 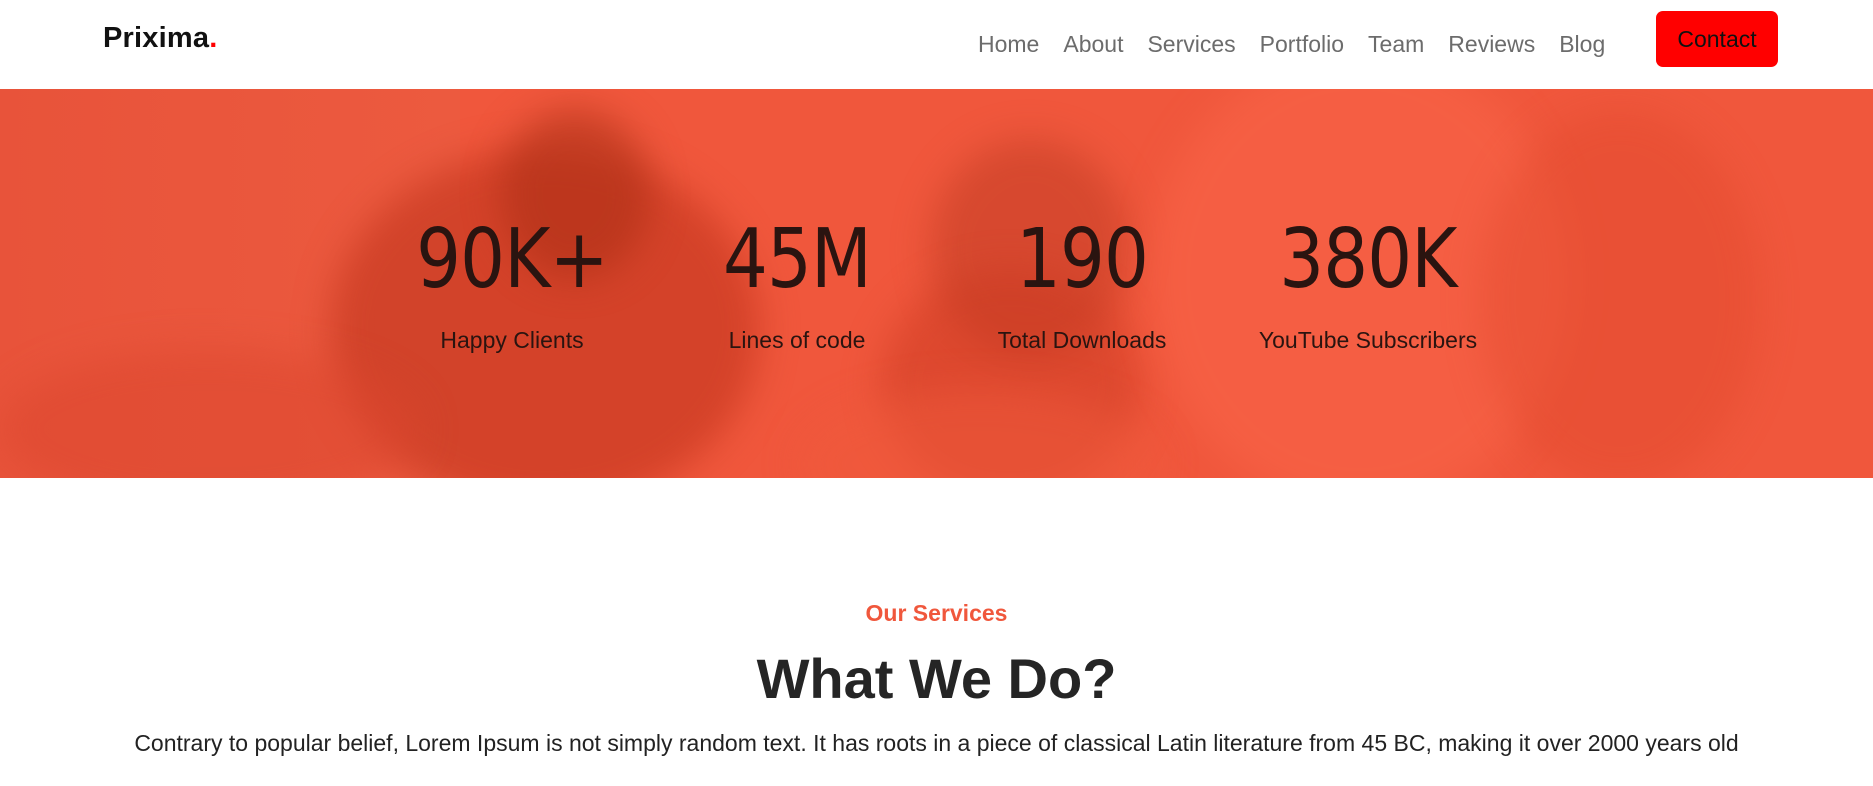 I want to click on stat-label: Lines of code, so click(x=797, y=340).